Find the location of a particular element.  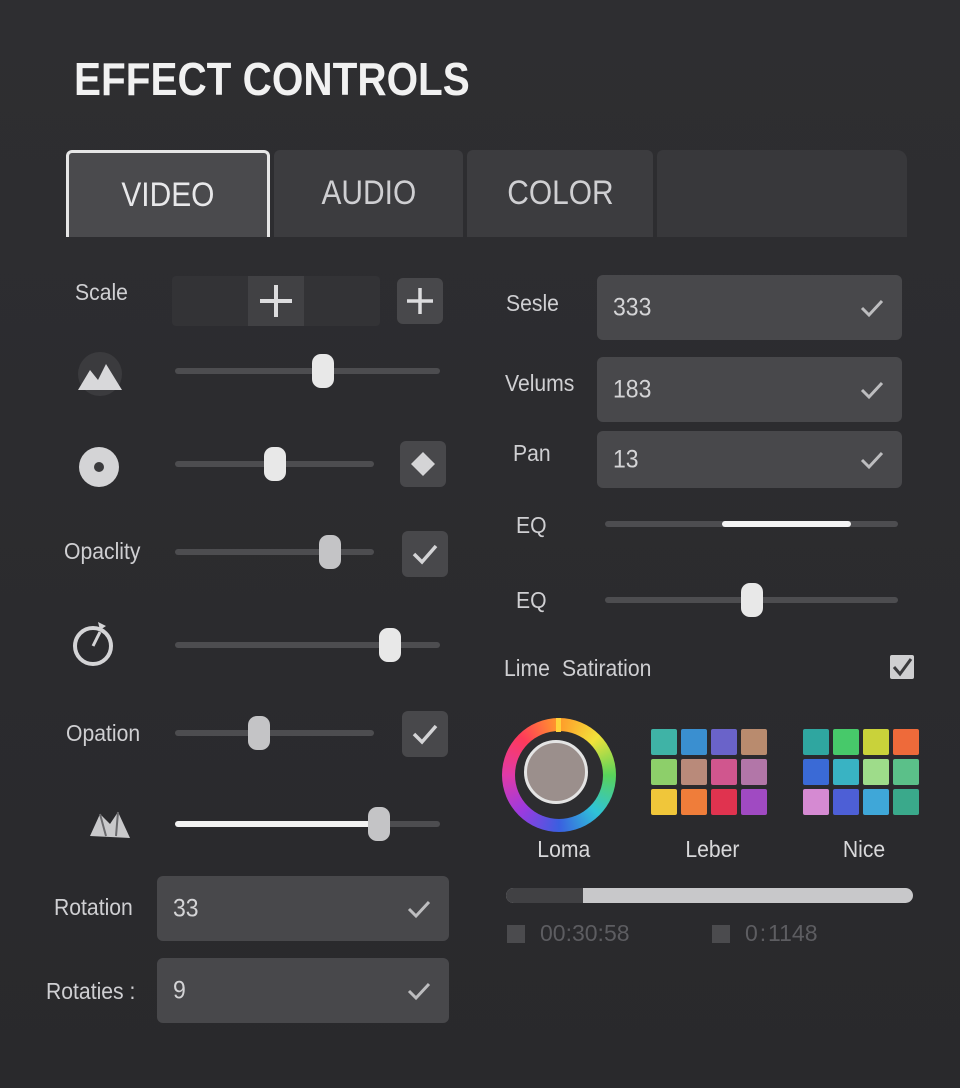

opacity-slider-thumb is located at coordinates (330, 552).